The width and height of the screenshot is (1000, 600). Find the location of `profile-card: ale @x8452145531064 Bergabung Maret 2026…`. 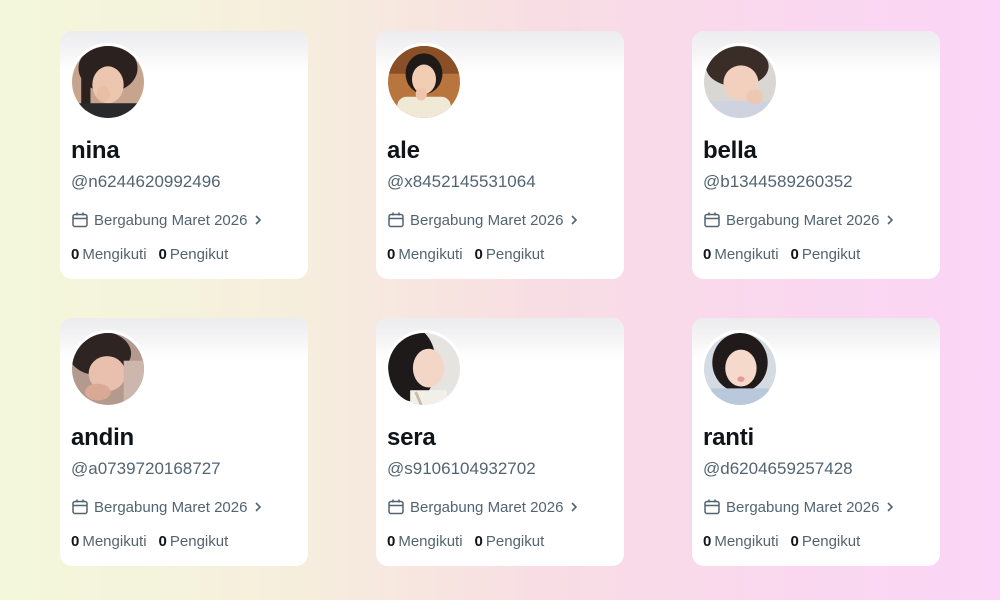

profile-card: ale @x8452145531064 Bergabung Maret 2026… is located at coordinates (500, 155).